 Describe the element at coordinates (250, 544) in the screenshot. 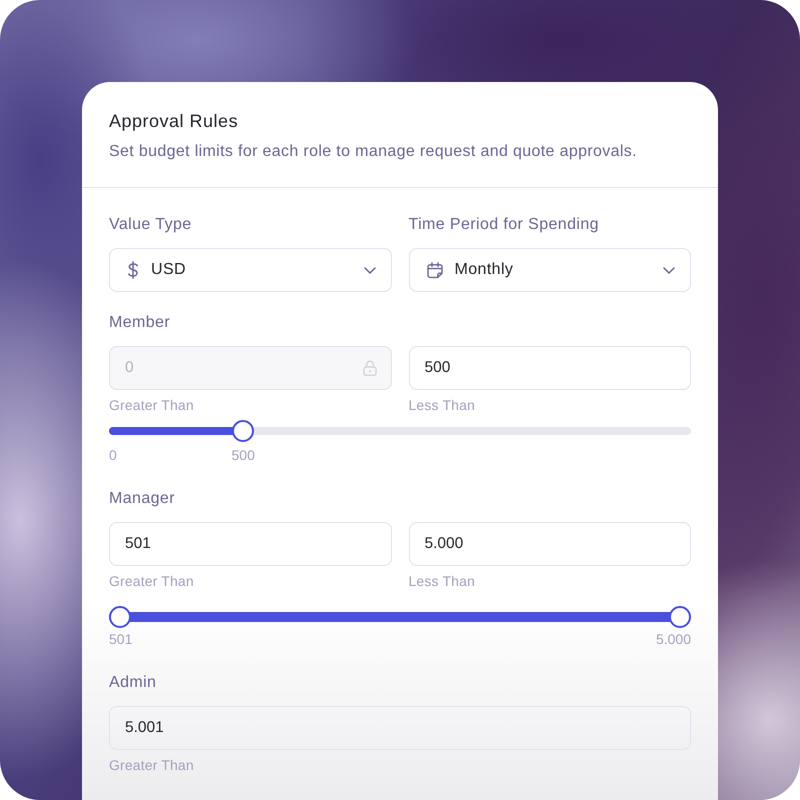

I see `number-field: 501` at that location.